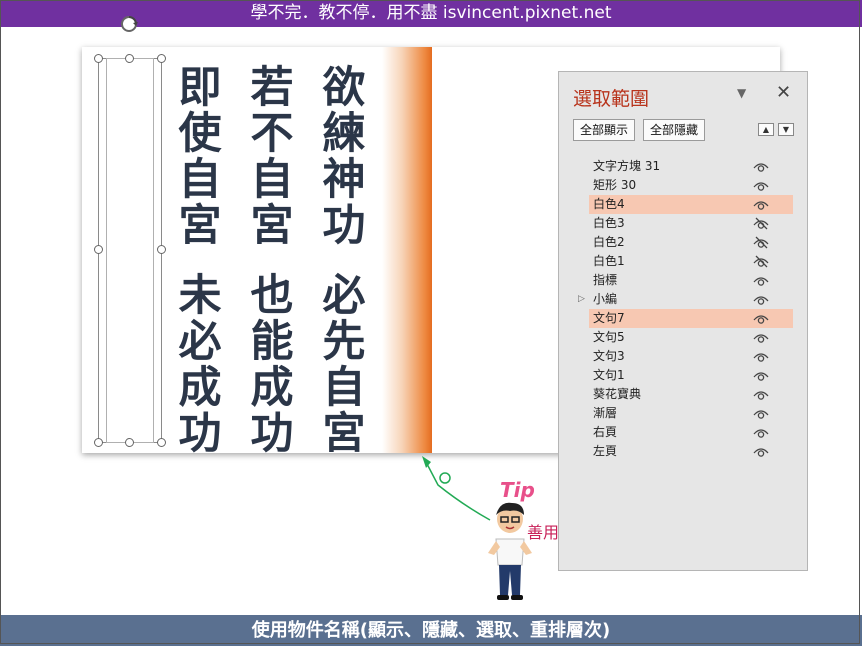  What do you see at coordinates (691, 242) in the screenshot?
I see `object-list-item: 白色2` at bounding box center [691, 242].